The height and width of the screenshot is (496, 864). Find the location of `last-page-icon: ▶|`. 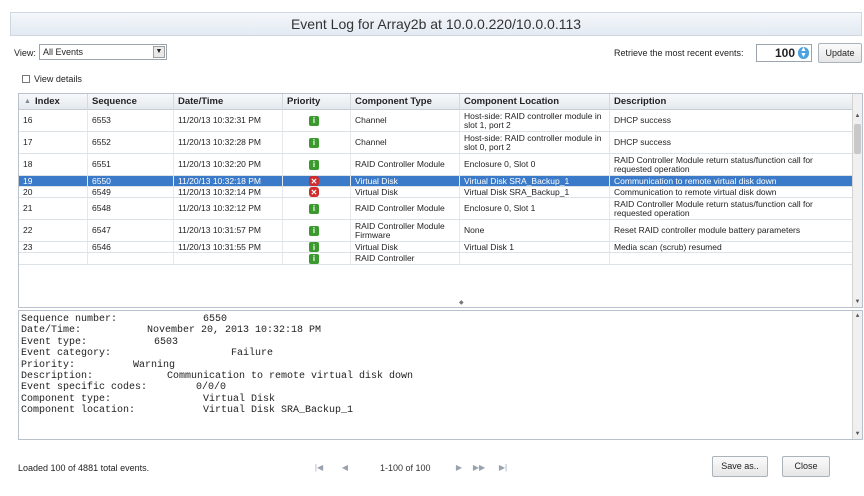

last-page-icon: ▶| is located at coordinates (503, 468).